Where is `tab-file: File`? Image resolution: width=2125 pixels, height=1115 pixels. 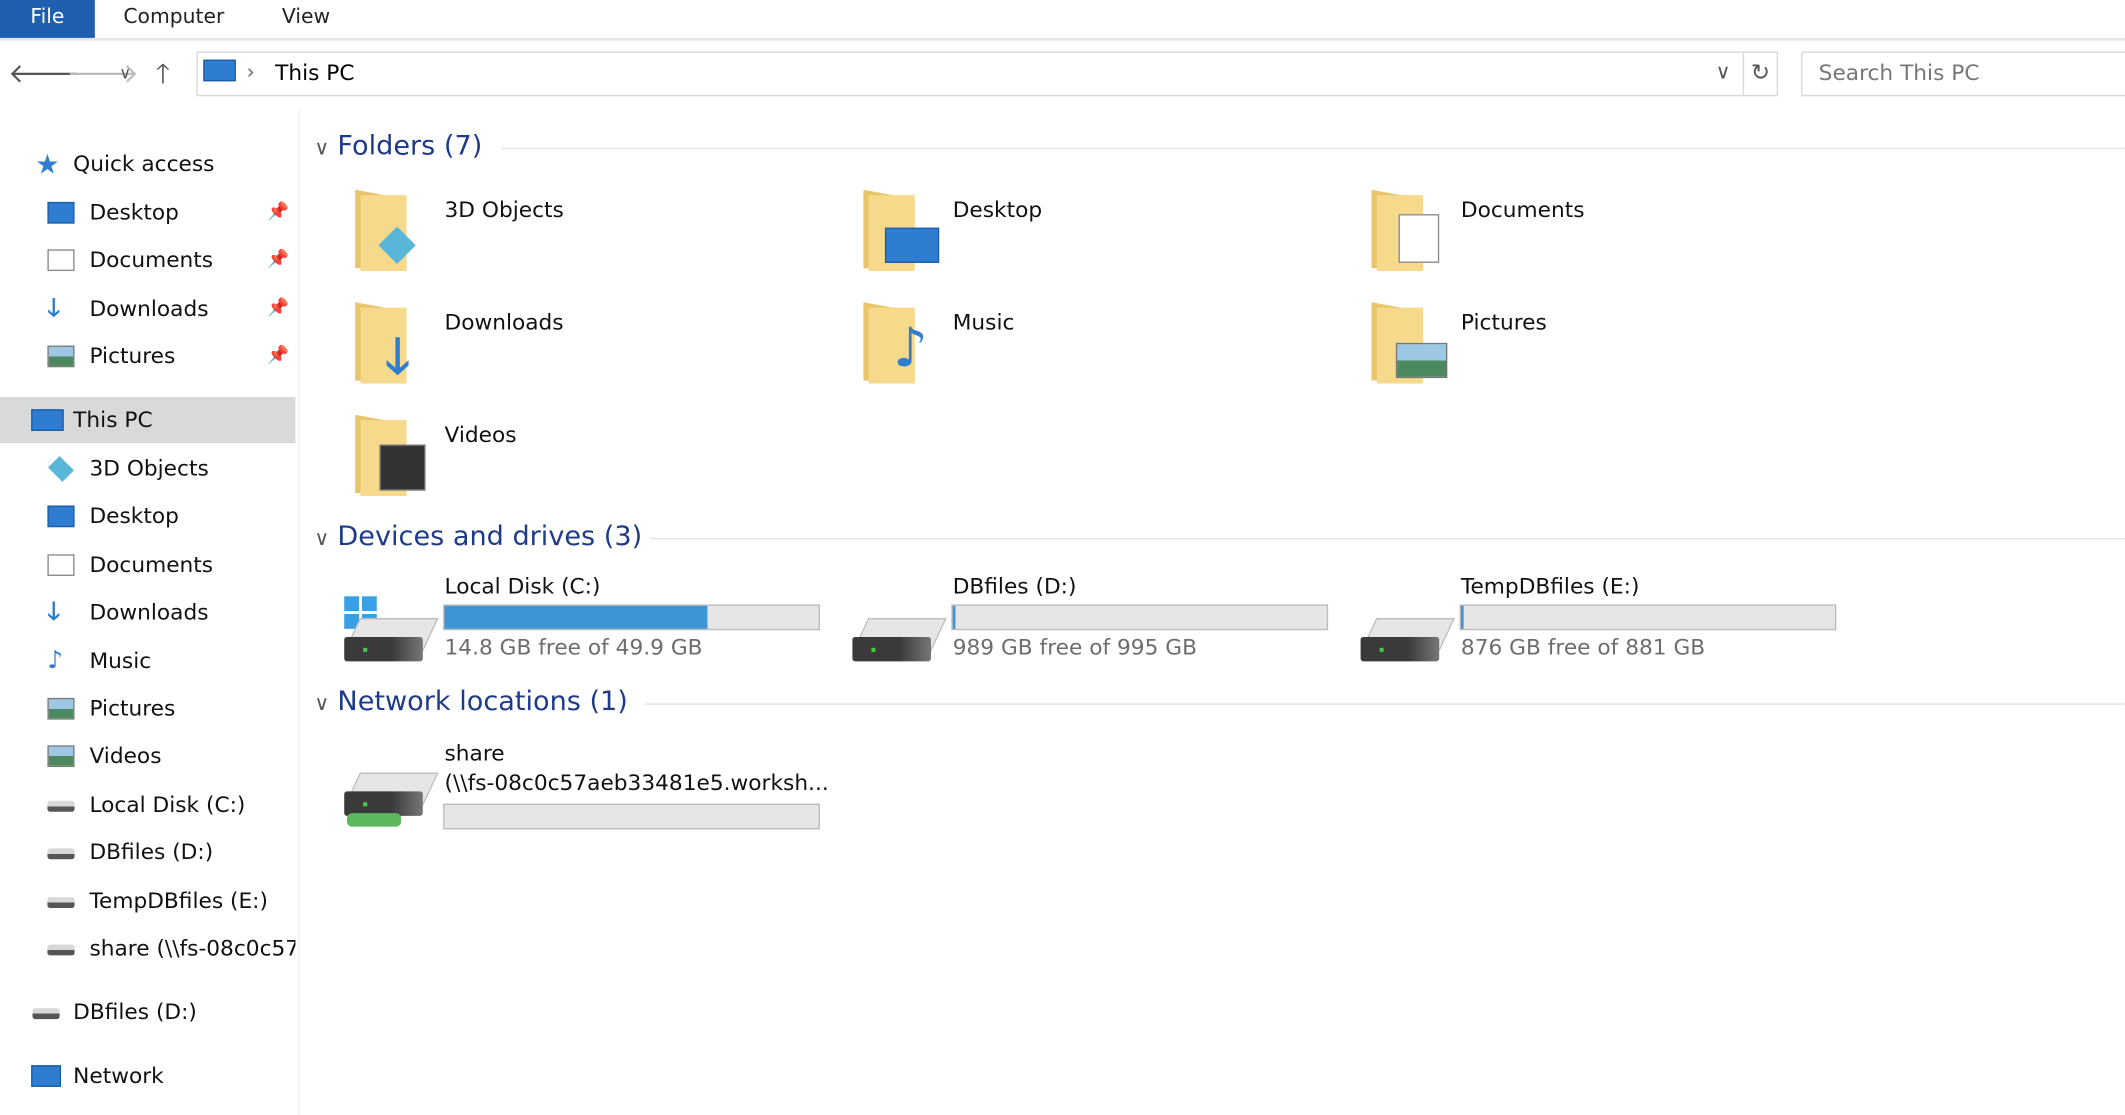 tab-file: File is located at coordinates (47, 19).